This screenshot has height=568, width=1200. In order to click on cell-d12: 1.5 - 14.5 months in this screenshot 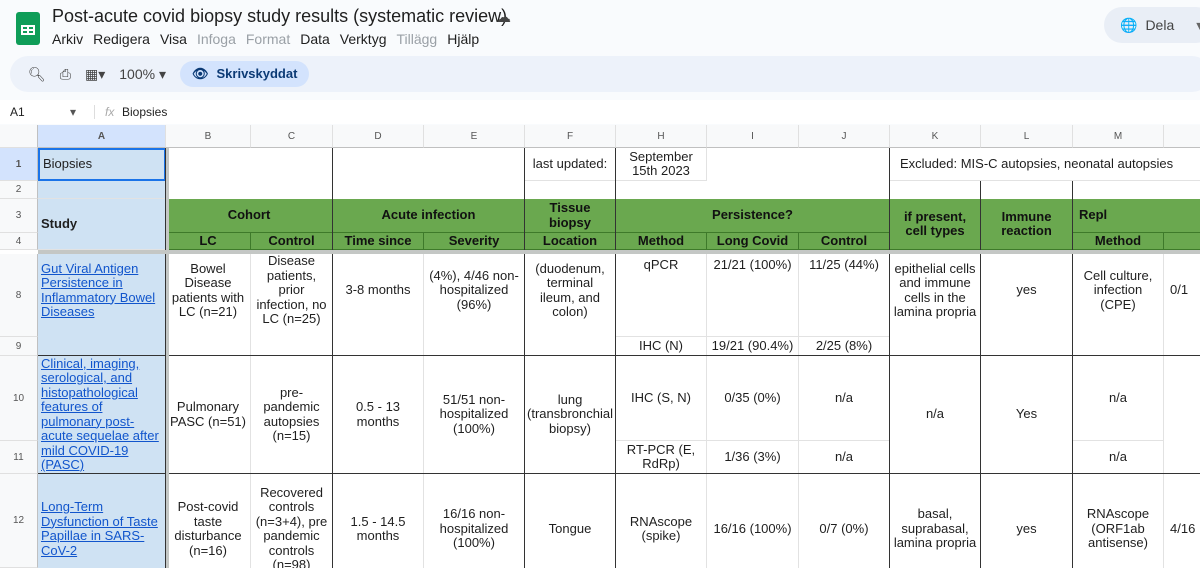, I will do `click(378, 521)`.